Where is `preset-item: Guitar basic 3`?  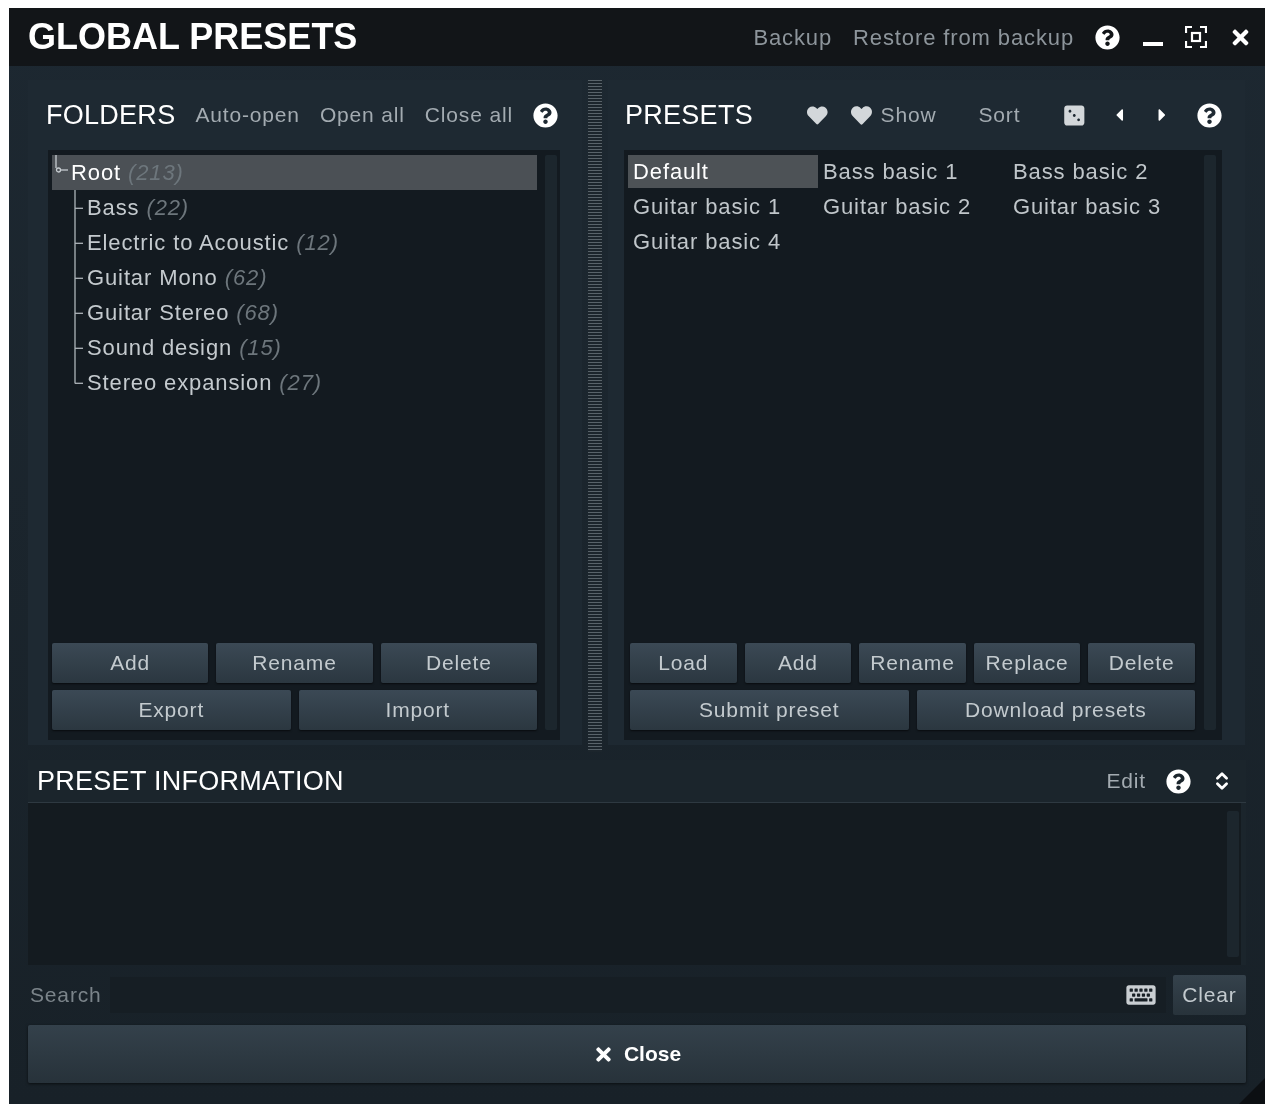 preset-item: Guitar basic 3 is located at coordinates (1103, 206).